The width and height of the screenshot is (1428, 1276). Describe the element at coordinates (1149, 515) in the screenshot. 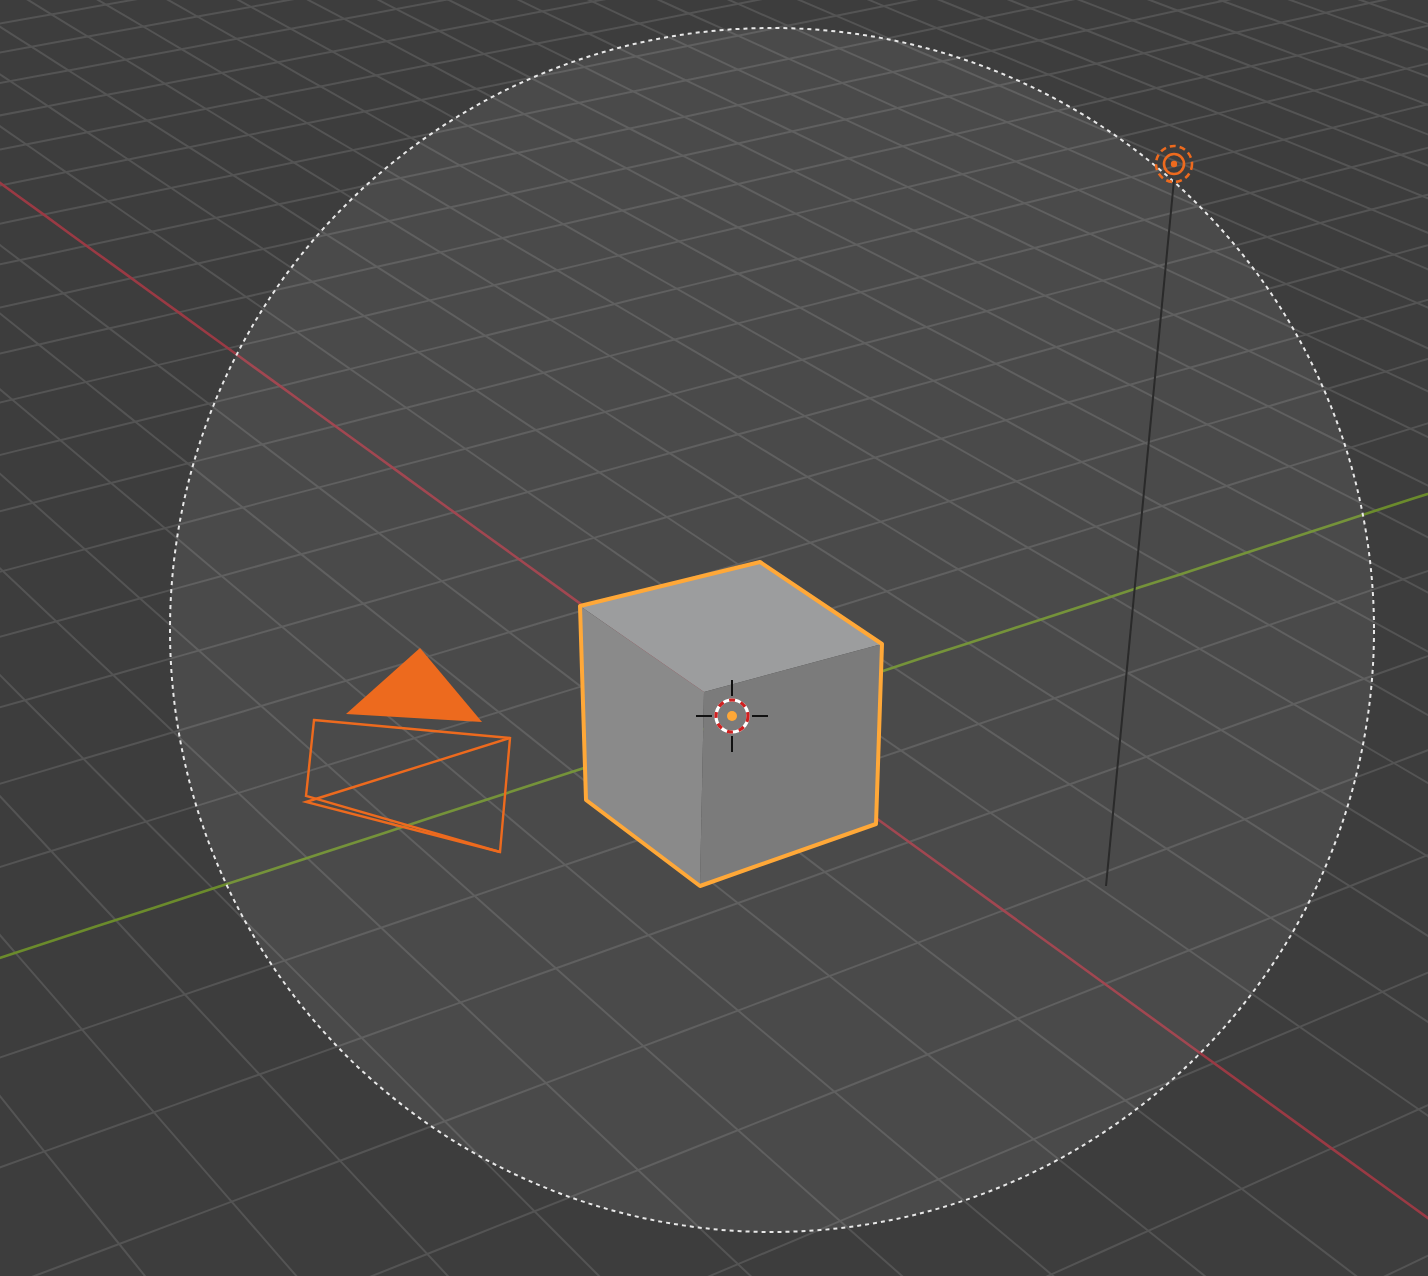

I see `light-drawing` at that location.